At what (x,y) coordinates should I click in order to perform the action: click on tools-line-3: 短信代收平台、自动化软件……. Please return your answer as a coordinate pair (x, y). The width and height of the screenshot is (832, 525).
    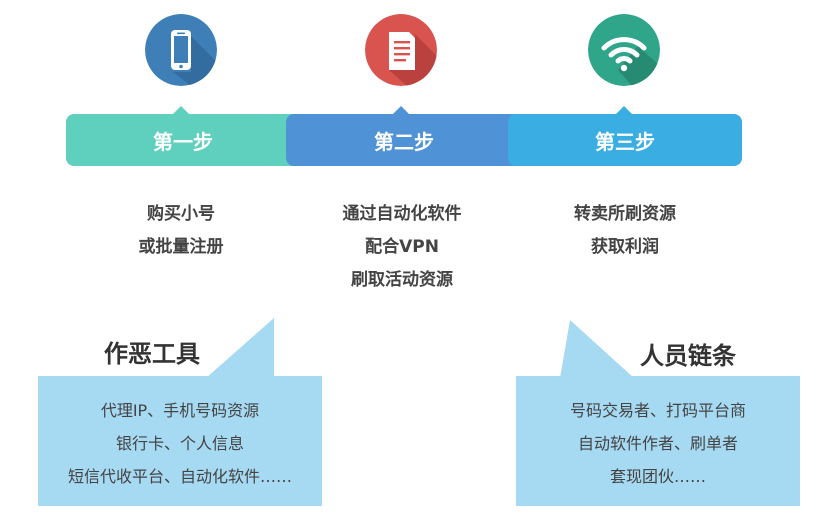
    Looking at the image, I should click on (179, 476).